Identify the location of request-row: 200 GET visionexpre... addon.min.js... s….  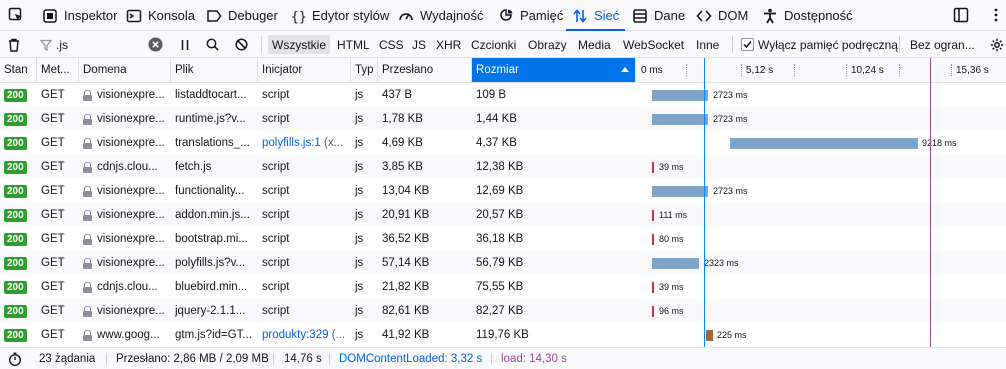
(503, 215).